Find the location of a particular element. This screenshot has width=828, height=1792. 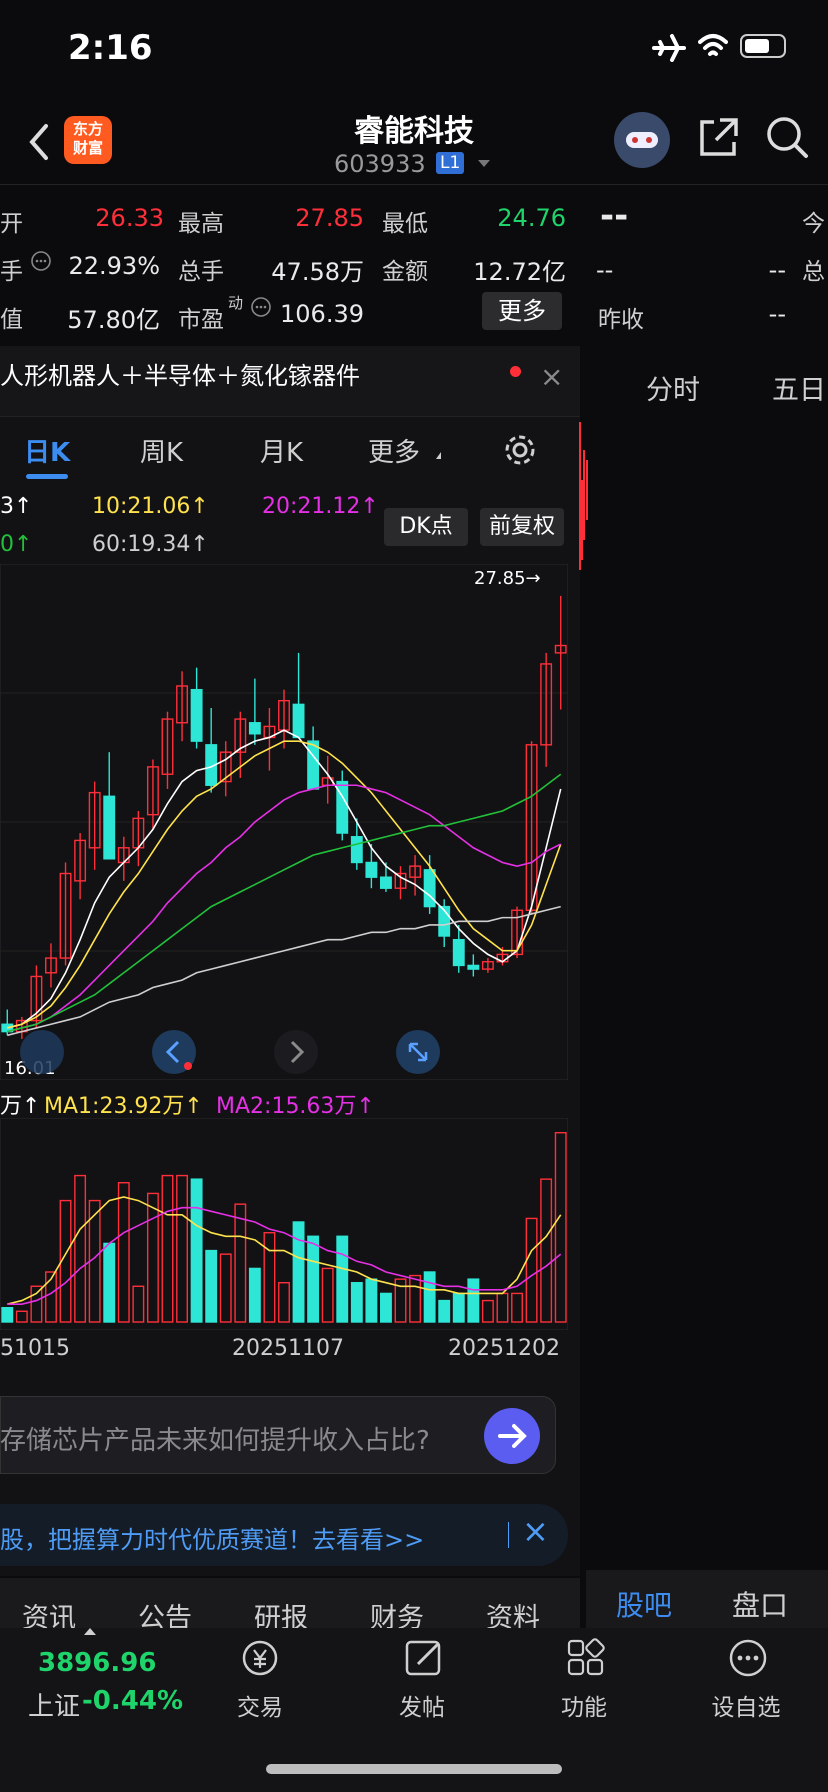

send-arrow-icon is located at coordinates (512, 1436).